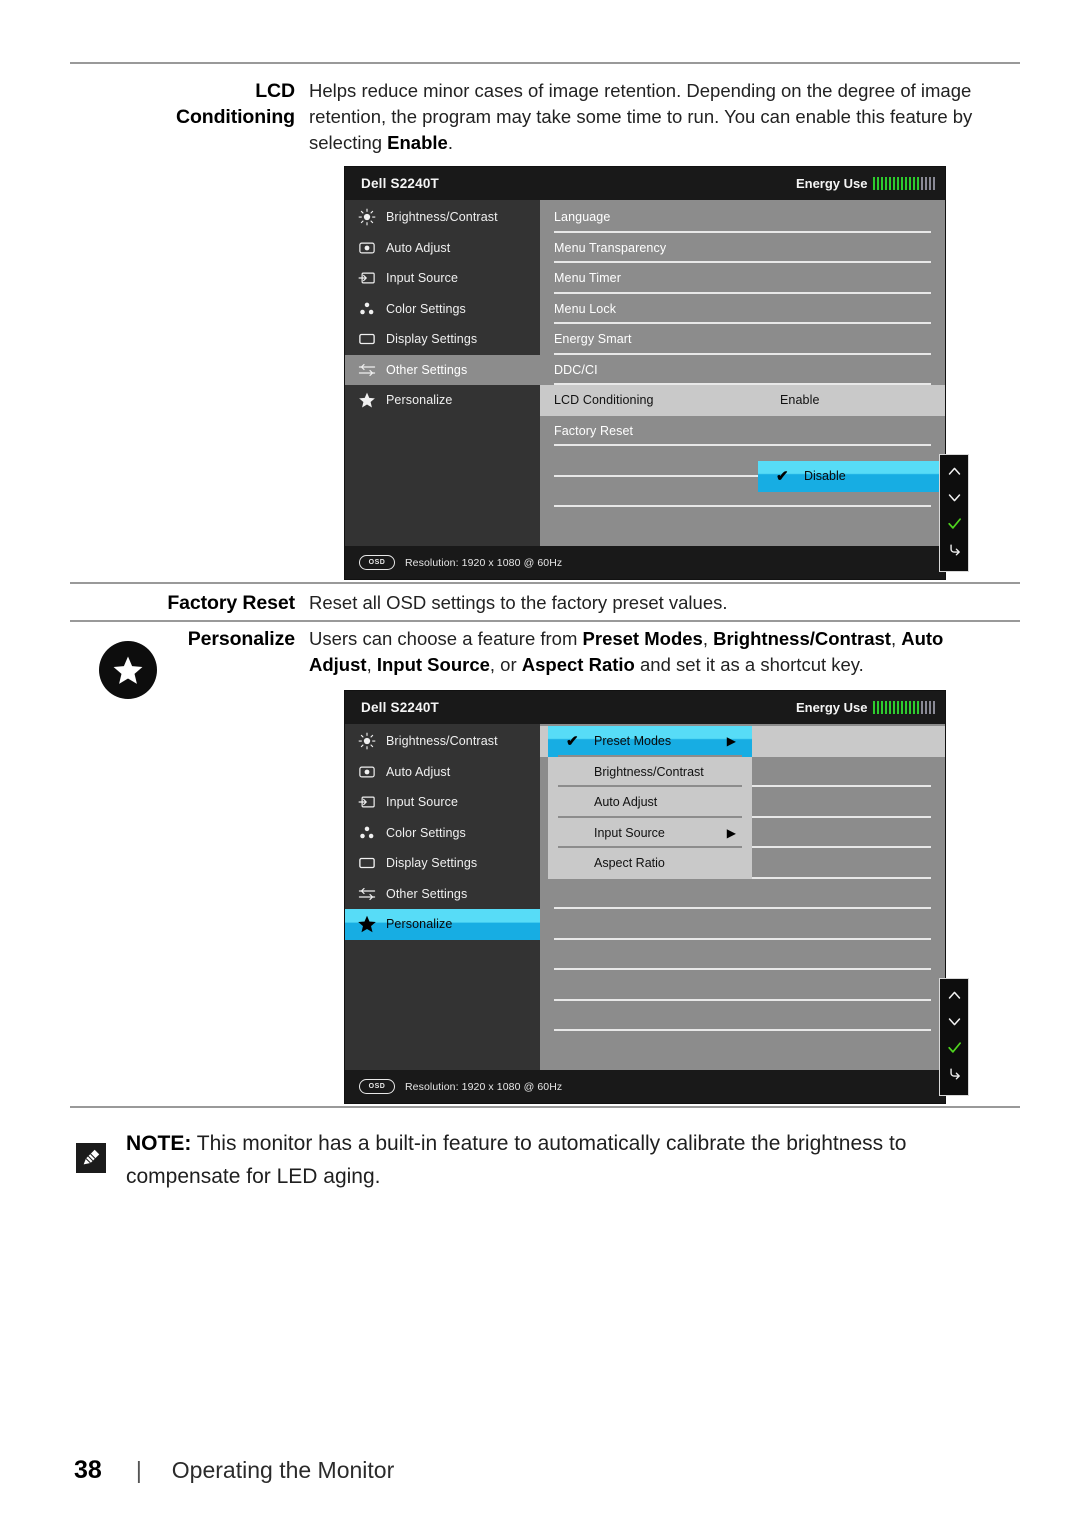 This screenshot has width=1080, height=1529. I want to click on sidebar-item-label: Brightness/Contrast, so click(442, 217).